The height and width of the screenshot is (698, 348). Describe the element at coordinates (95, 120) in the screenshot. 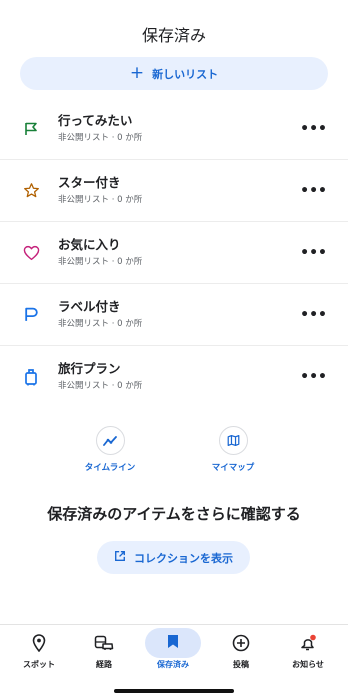

I see `list-title: 行ってみたい` at that location.